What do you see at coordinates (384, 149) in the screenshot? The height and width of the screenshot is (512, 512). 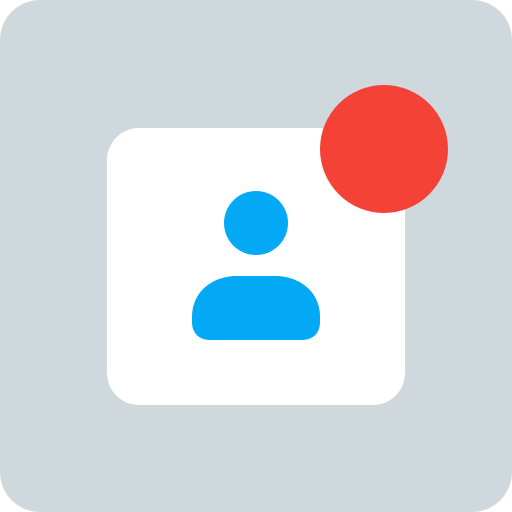 I see `notification-dot-icon` at bounding box center [384, 149].